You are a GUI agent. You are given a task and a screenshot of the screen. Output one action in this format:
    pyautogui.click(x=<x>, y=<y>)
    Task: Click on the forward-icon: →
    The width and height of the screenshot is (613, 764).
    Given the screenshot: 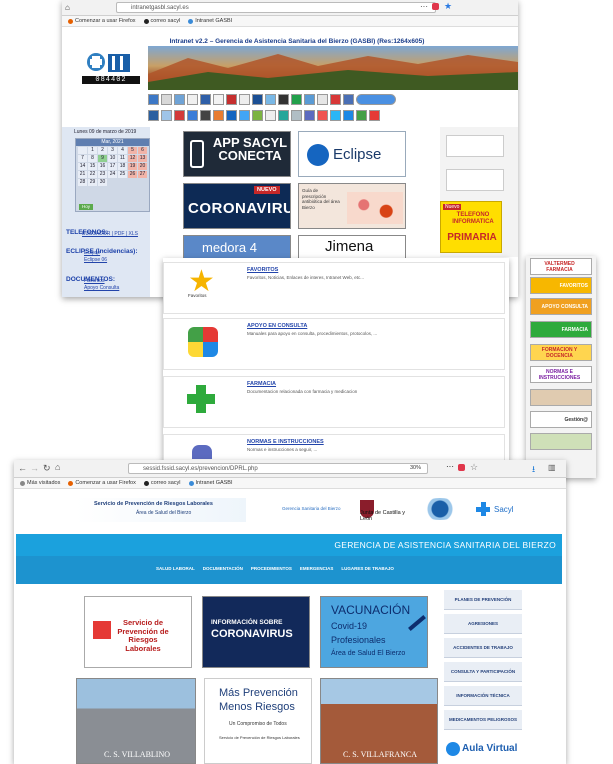 What is the action you would take?
    pyautogui.click(x=34, y=468)
    